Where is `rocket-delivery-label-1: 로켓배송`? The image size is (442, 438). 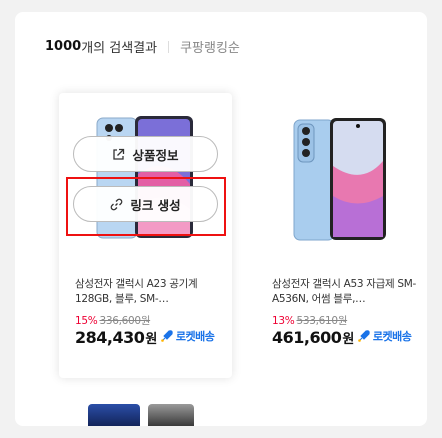
rocket-delivery-label-1: 로켓배송 is located at coordinates (195, 336).